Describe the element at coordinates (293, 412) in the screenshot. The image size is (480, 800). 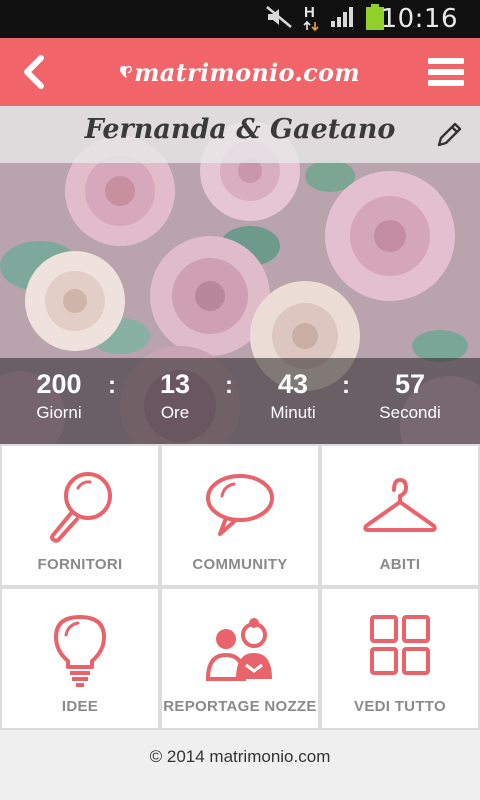
I see `countdown-minutes-label: Minuti` at that location.